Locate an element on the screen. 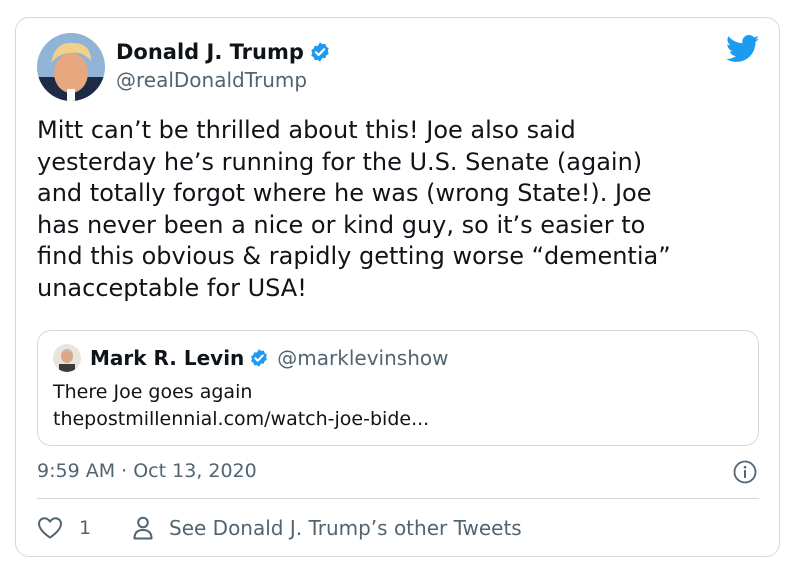  see-other-tweets-link: See Donald J. Trump’s other Tweets is located at coordinates (345, 528).